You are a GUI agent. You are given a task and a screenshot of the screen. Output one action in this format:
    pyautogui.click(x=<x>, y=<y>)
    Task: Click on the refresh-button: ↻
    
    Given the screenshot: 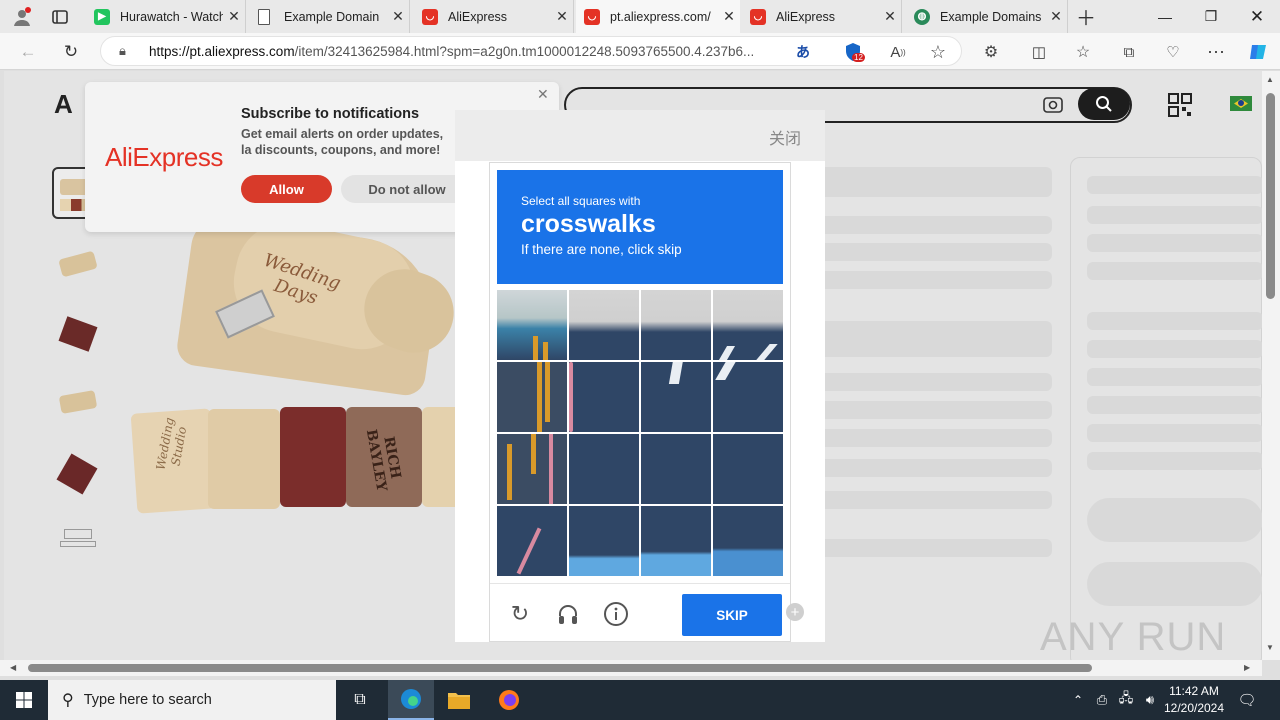 What is the action you would take?
    pyautogui.click(x=71, y=52)
    